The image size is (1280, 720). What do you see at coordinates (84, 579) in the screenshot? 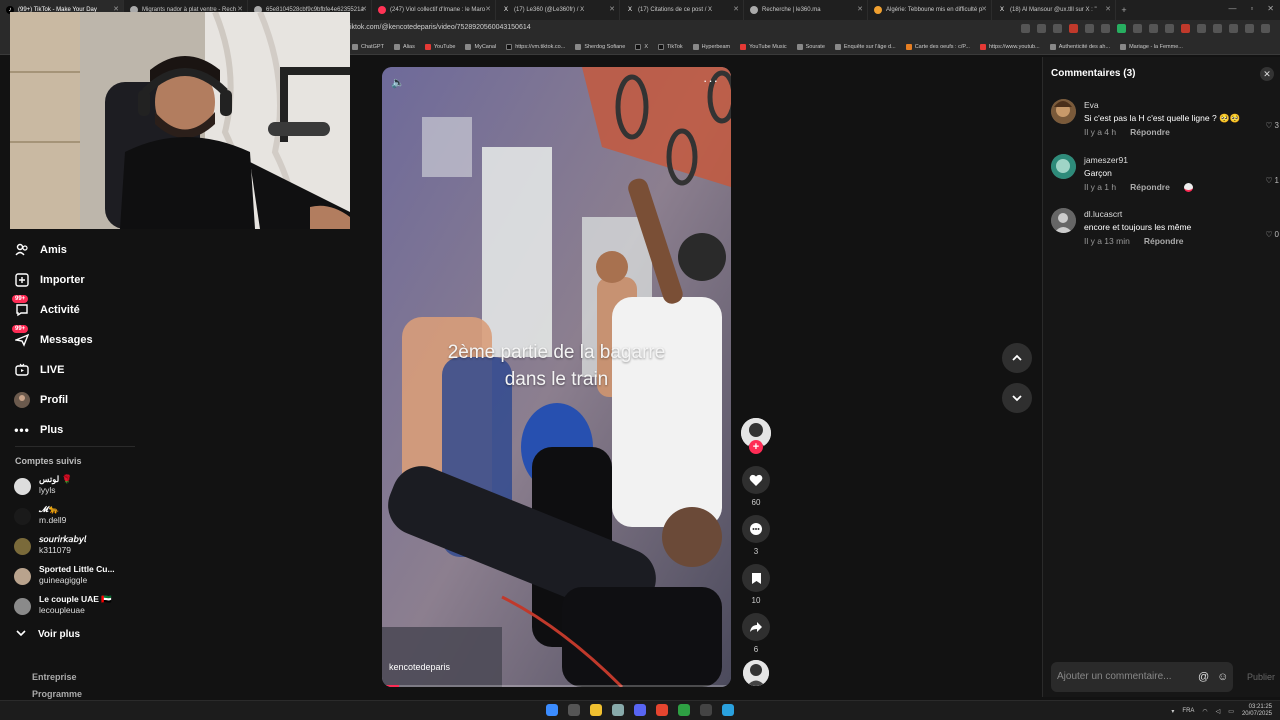
I see `followed-account: Sported Little Cu... guineagiggle` at bounding box center [84, 579].